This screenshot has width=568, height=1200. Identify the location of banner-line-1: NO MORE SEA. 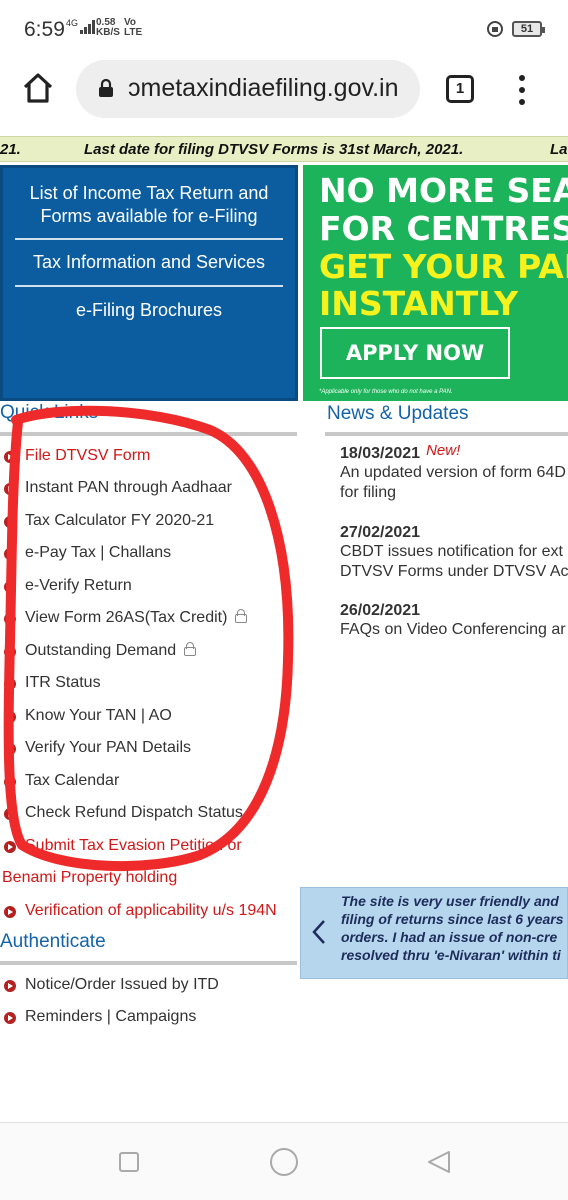
(443, 190).